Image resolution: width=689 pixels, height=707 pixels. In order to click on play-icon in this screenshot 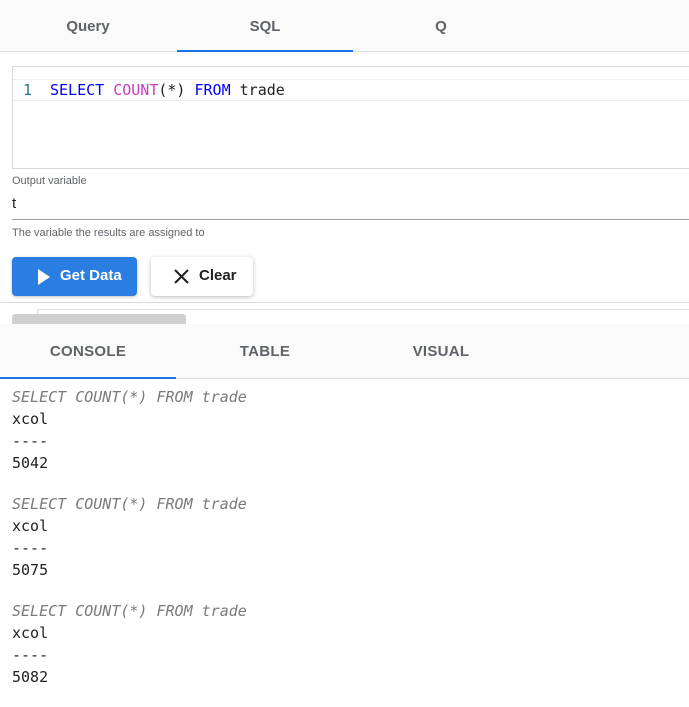, I will do `click(44, 277)`.